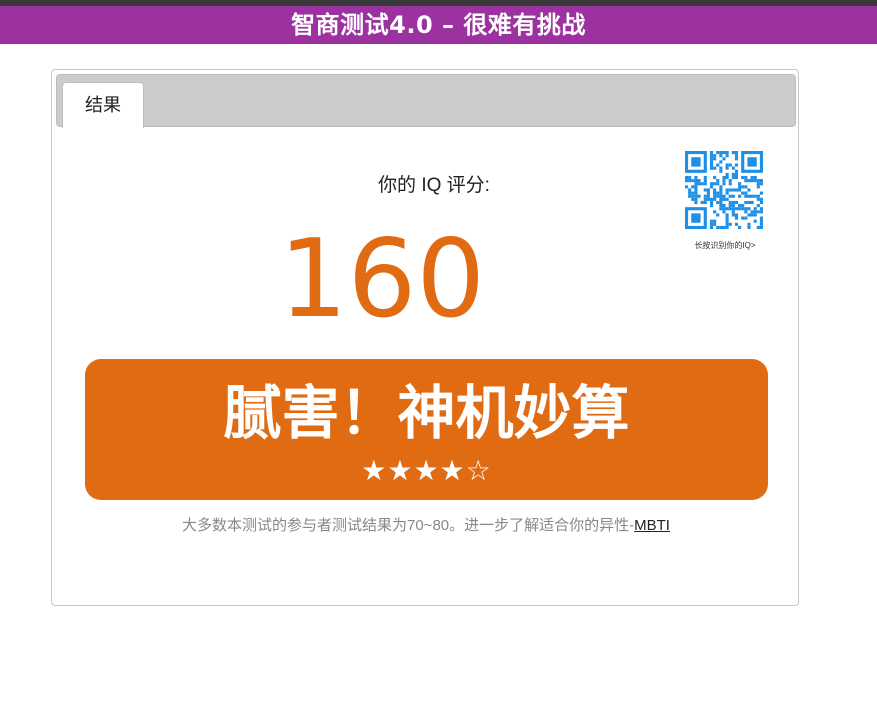  What do you see at coordinates (724, 190) in the screenshot?
I see `qr-code-icon` at bounding box center [724, 190].